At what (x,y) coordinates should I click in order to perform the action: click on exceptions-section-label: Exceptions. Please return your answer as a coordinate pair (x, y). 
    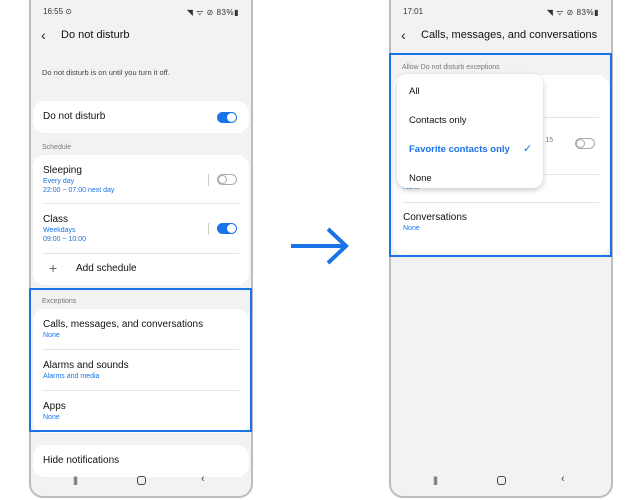
    Looking at the image, I should click on (59, 301).